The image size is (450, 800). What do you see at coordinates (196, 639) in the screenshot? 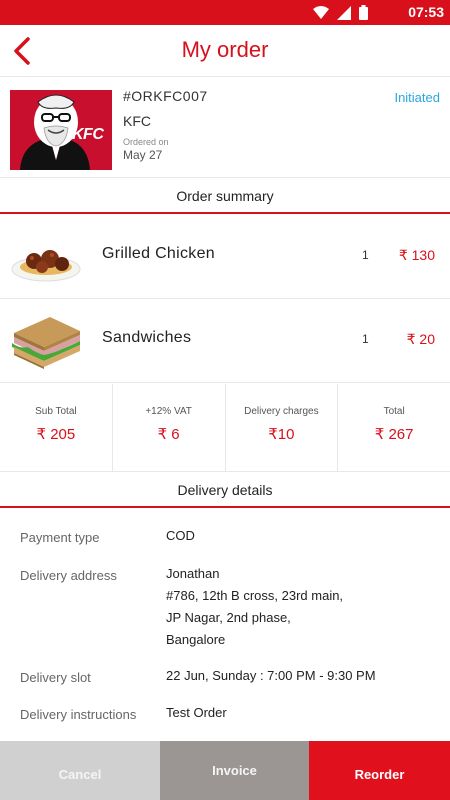
I see `address-line: Bangalore` at bounding box center [196, 639].